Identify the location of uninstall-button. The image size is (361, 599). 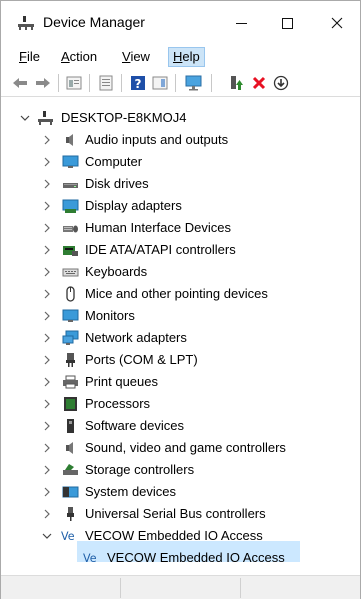
(259, 83).